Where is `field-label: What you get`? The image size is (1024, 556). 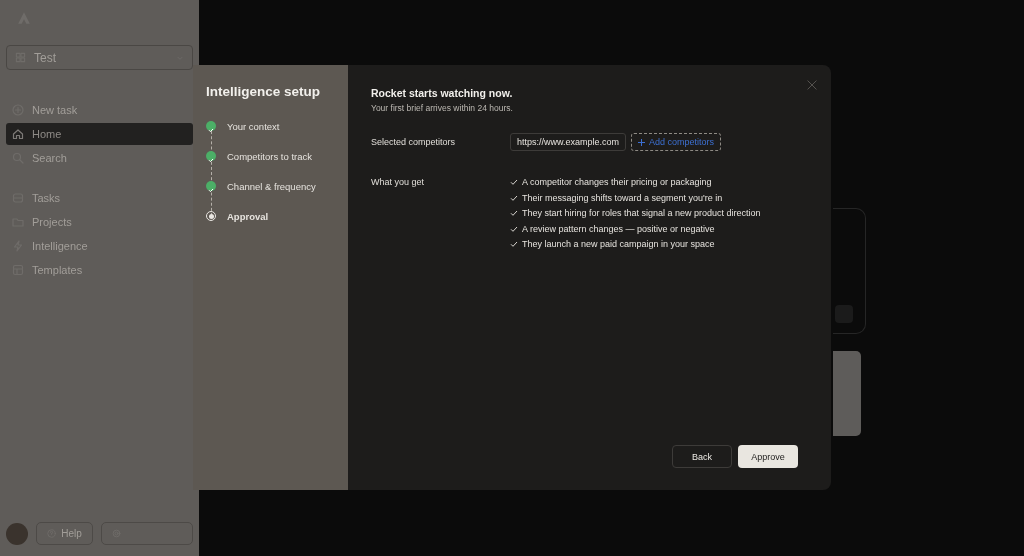
field-label: What you get is located at coordinates (398, 182).